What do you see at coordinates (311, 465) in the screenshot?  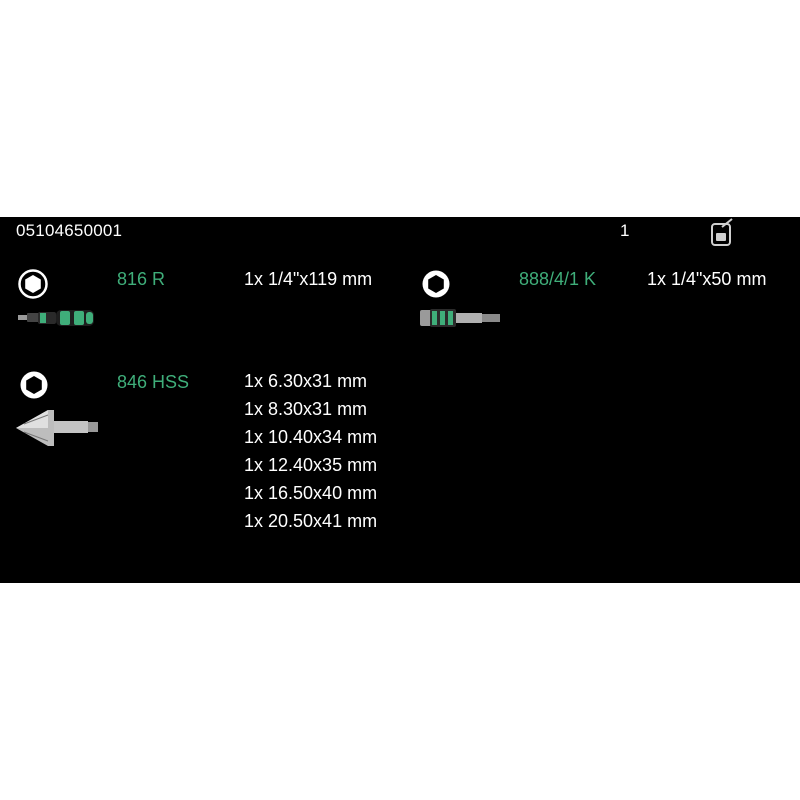 I see `spec-line: 1x 12.40x35 mm` at bounding box center [311, 465].